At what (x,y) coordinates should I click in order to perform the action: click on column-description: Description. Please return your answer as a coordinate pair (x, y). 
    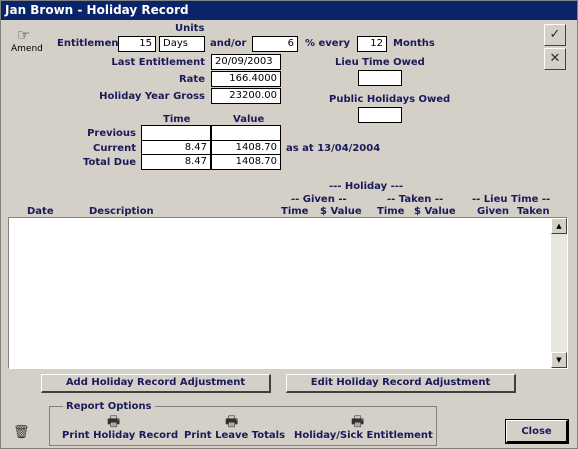
    Looking at the image, I should click on (121, 211).